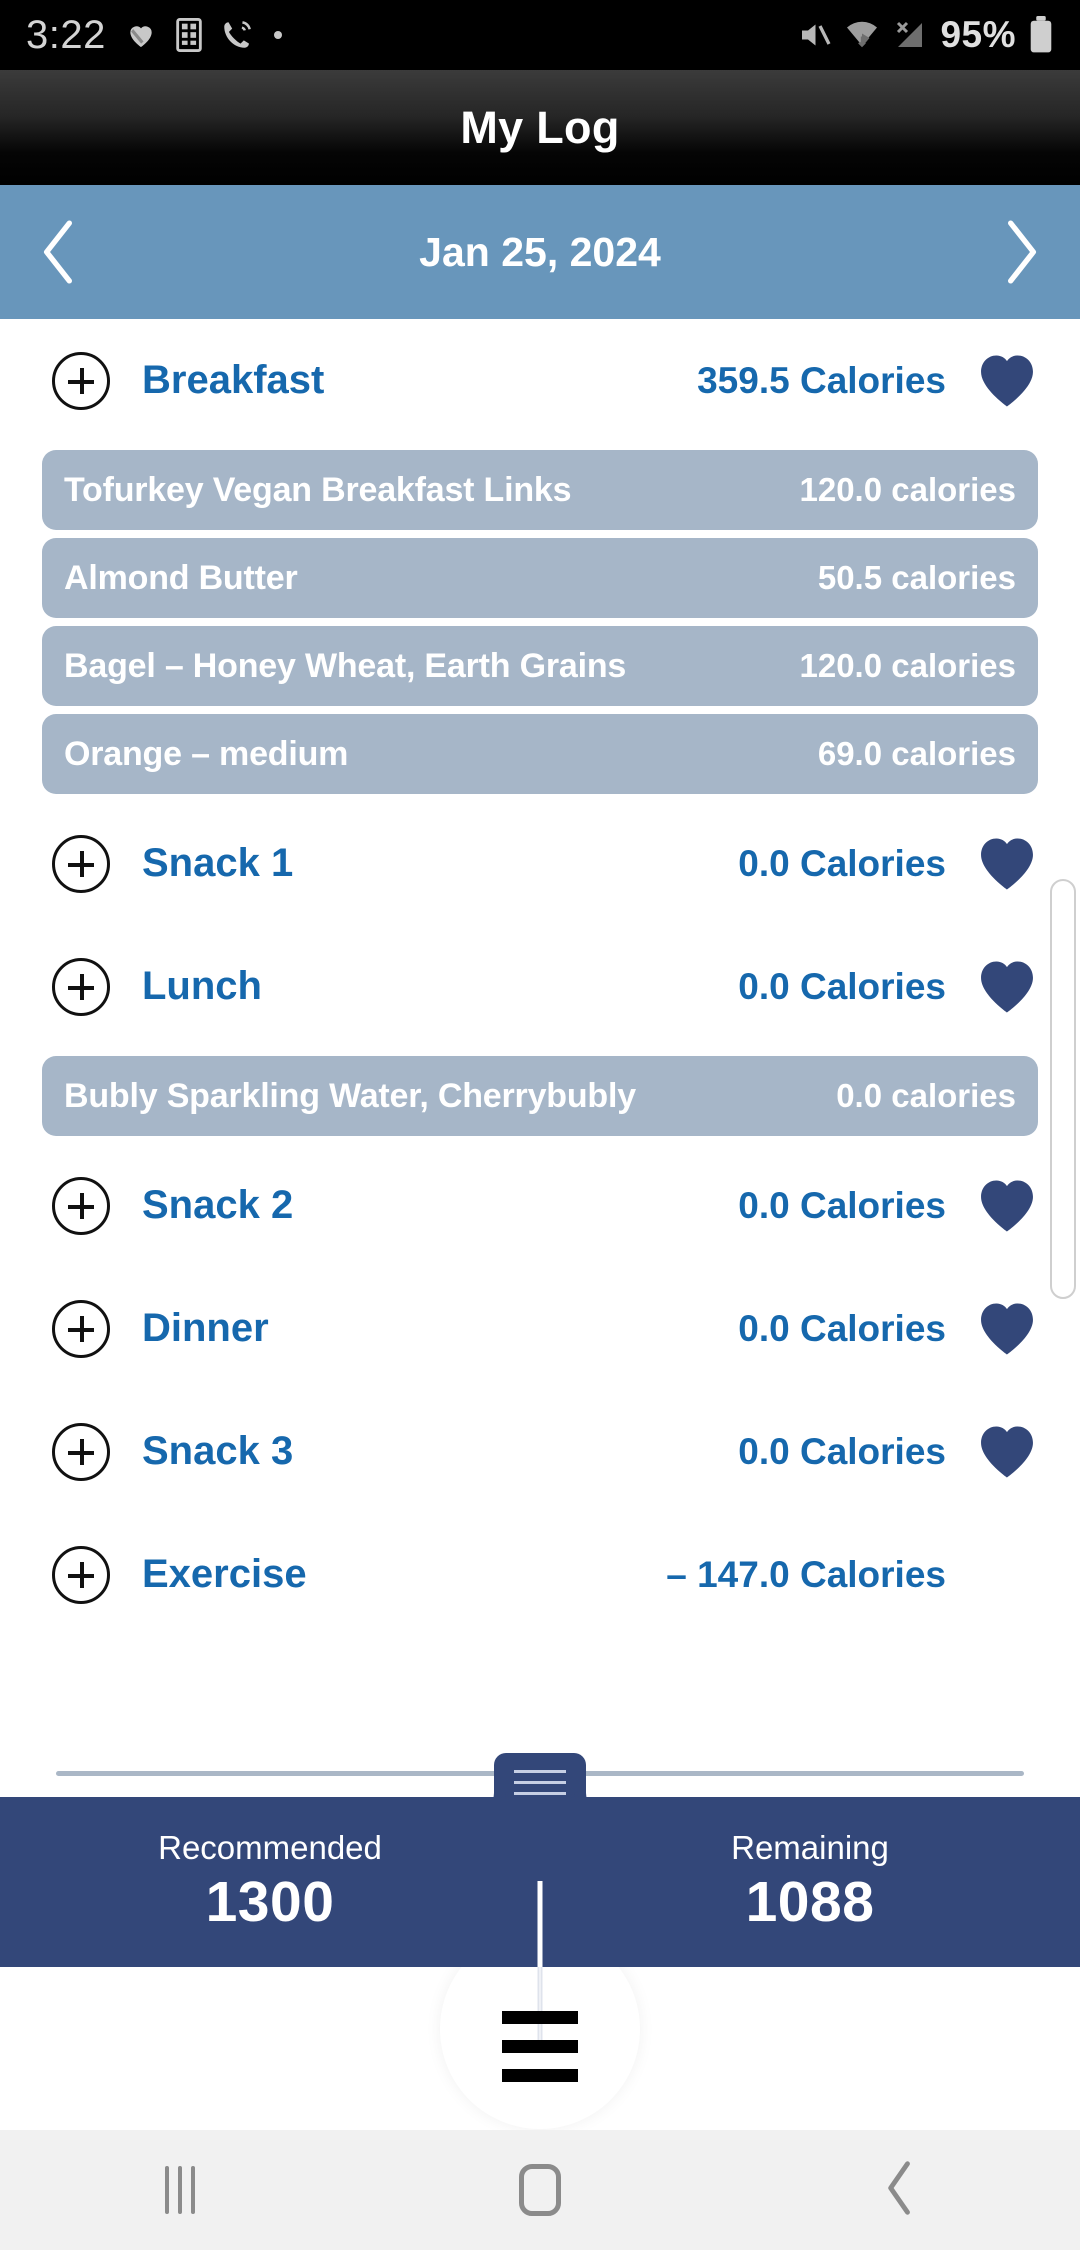  I want to click on android-nav-bar, so click(540, 2190).